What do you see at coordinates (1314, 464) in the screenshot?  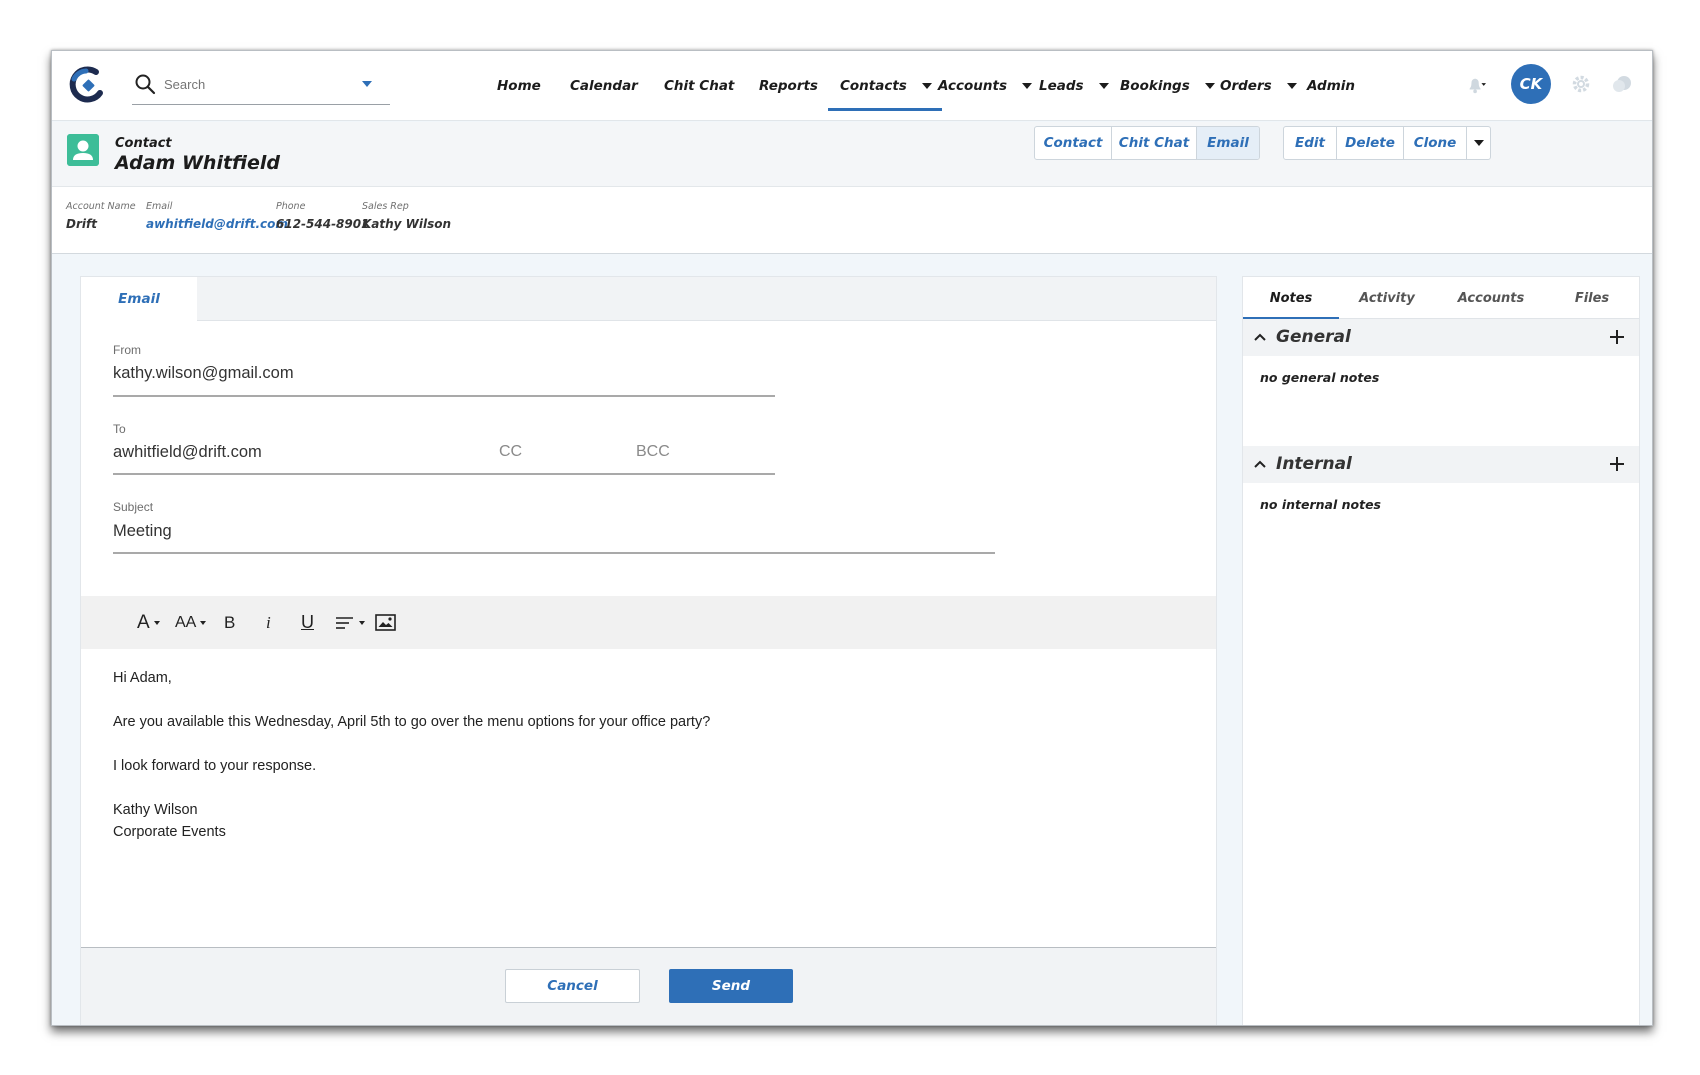 I see `internal-notes-title: Internal` at bounding box center [1314, 464].